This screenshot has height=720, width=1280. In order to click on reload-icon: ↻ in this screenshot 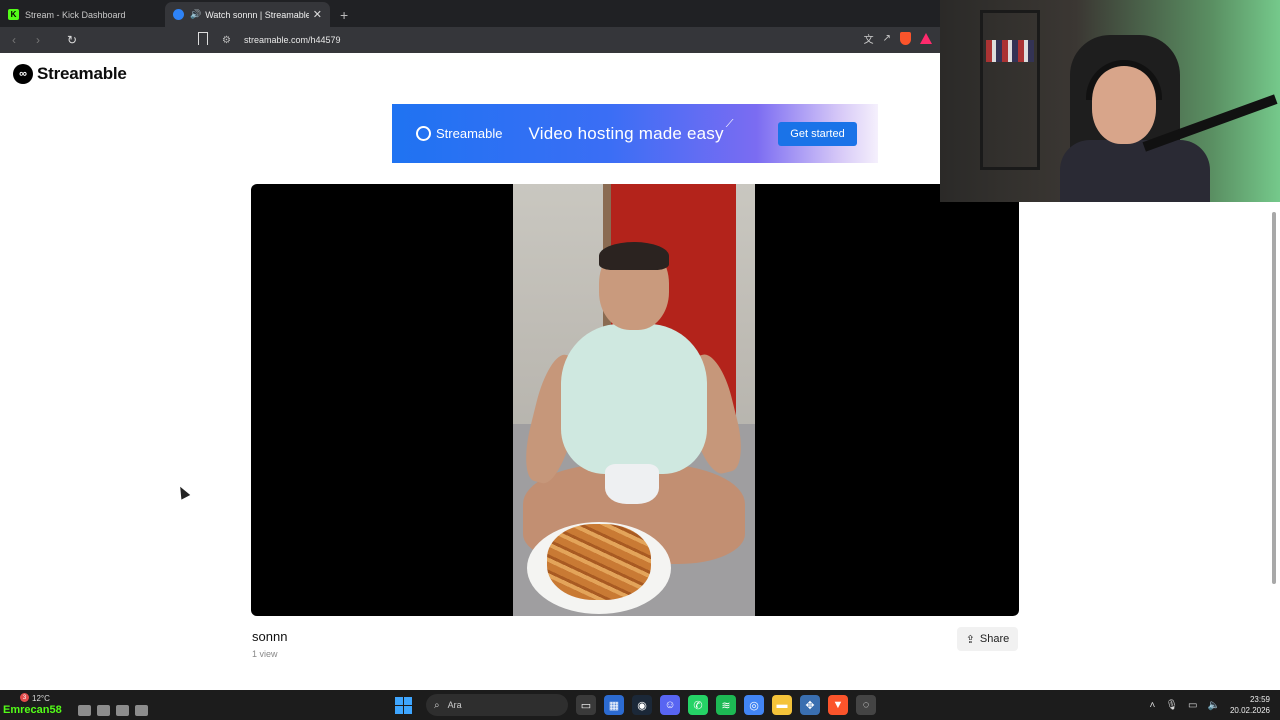, I will do `click(72, 40)`.